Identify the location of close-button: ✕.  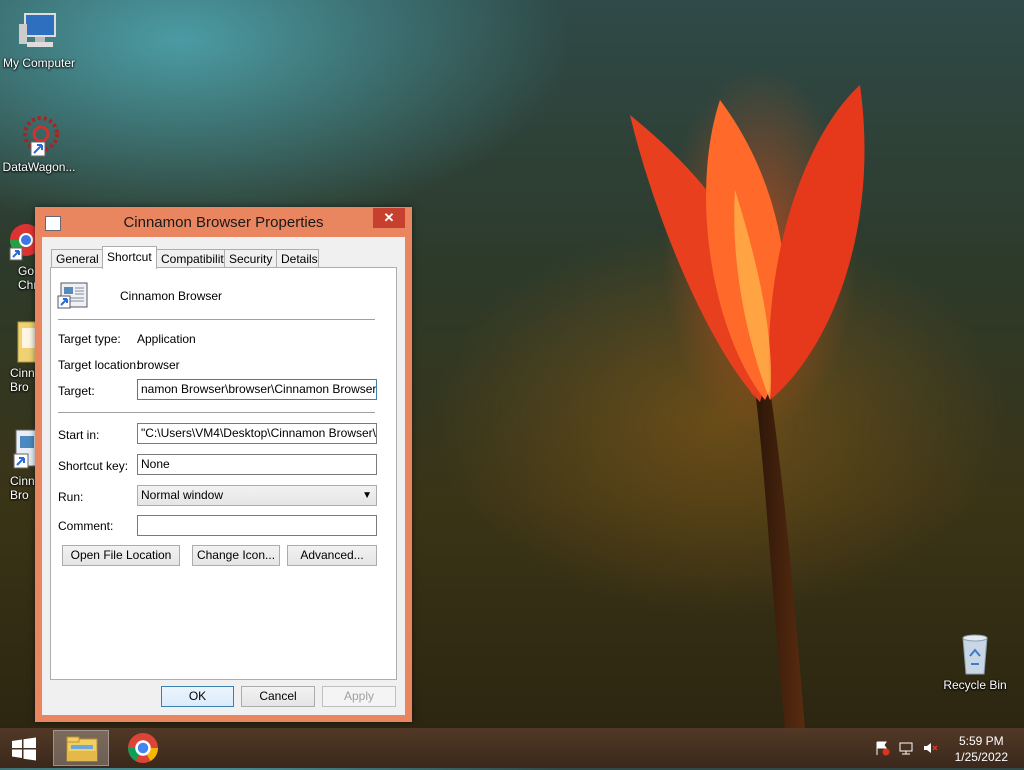
(389, 218).